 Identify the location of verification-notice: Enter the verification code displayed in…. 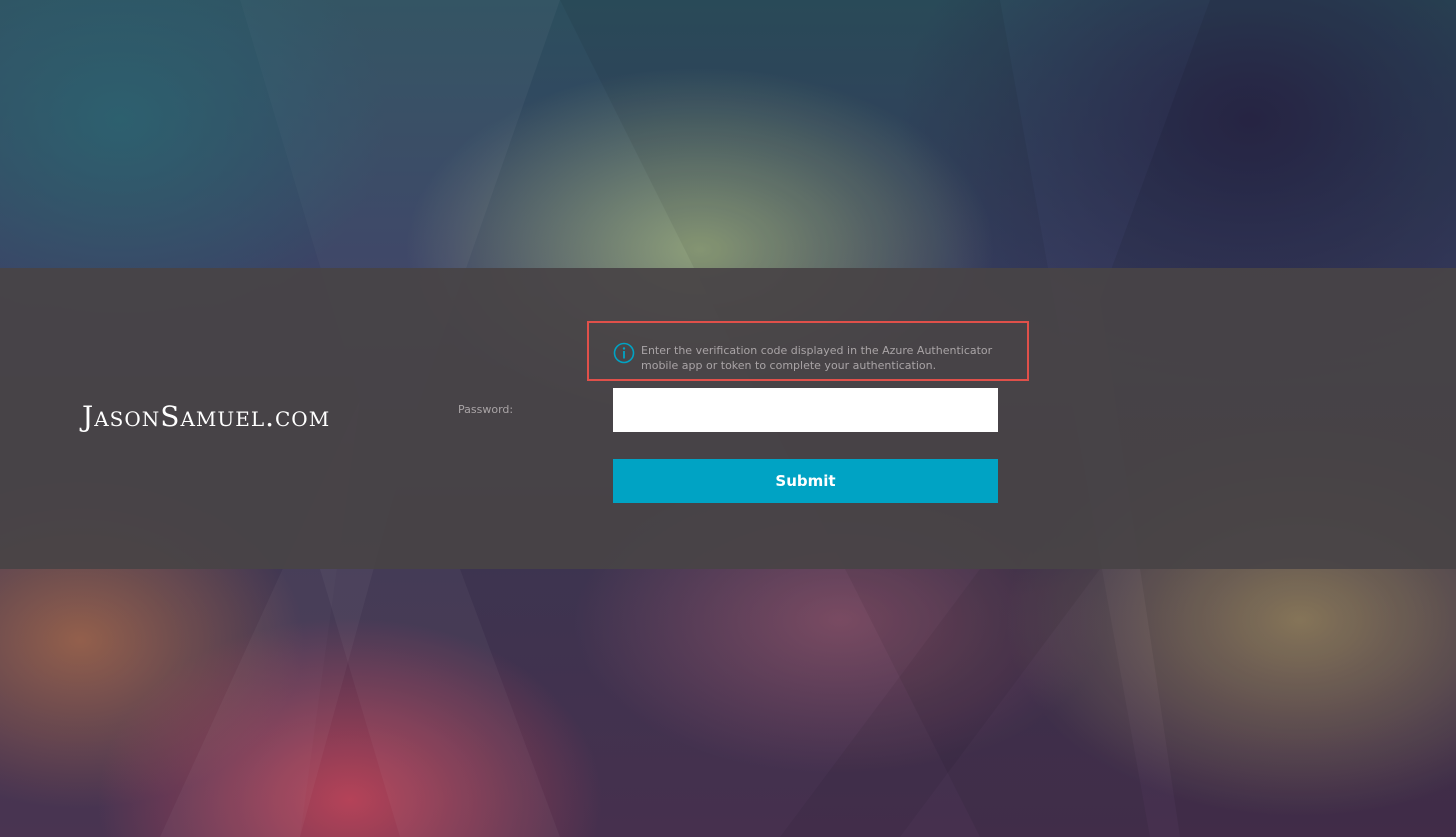
(808, 351).